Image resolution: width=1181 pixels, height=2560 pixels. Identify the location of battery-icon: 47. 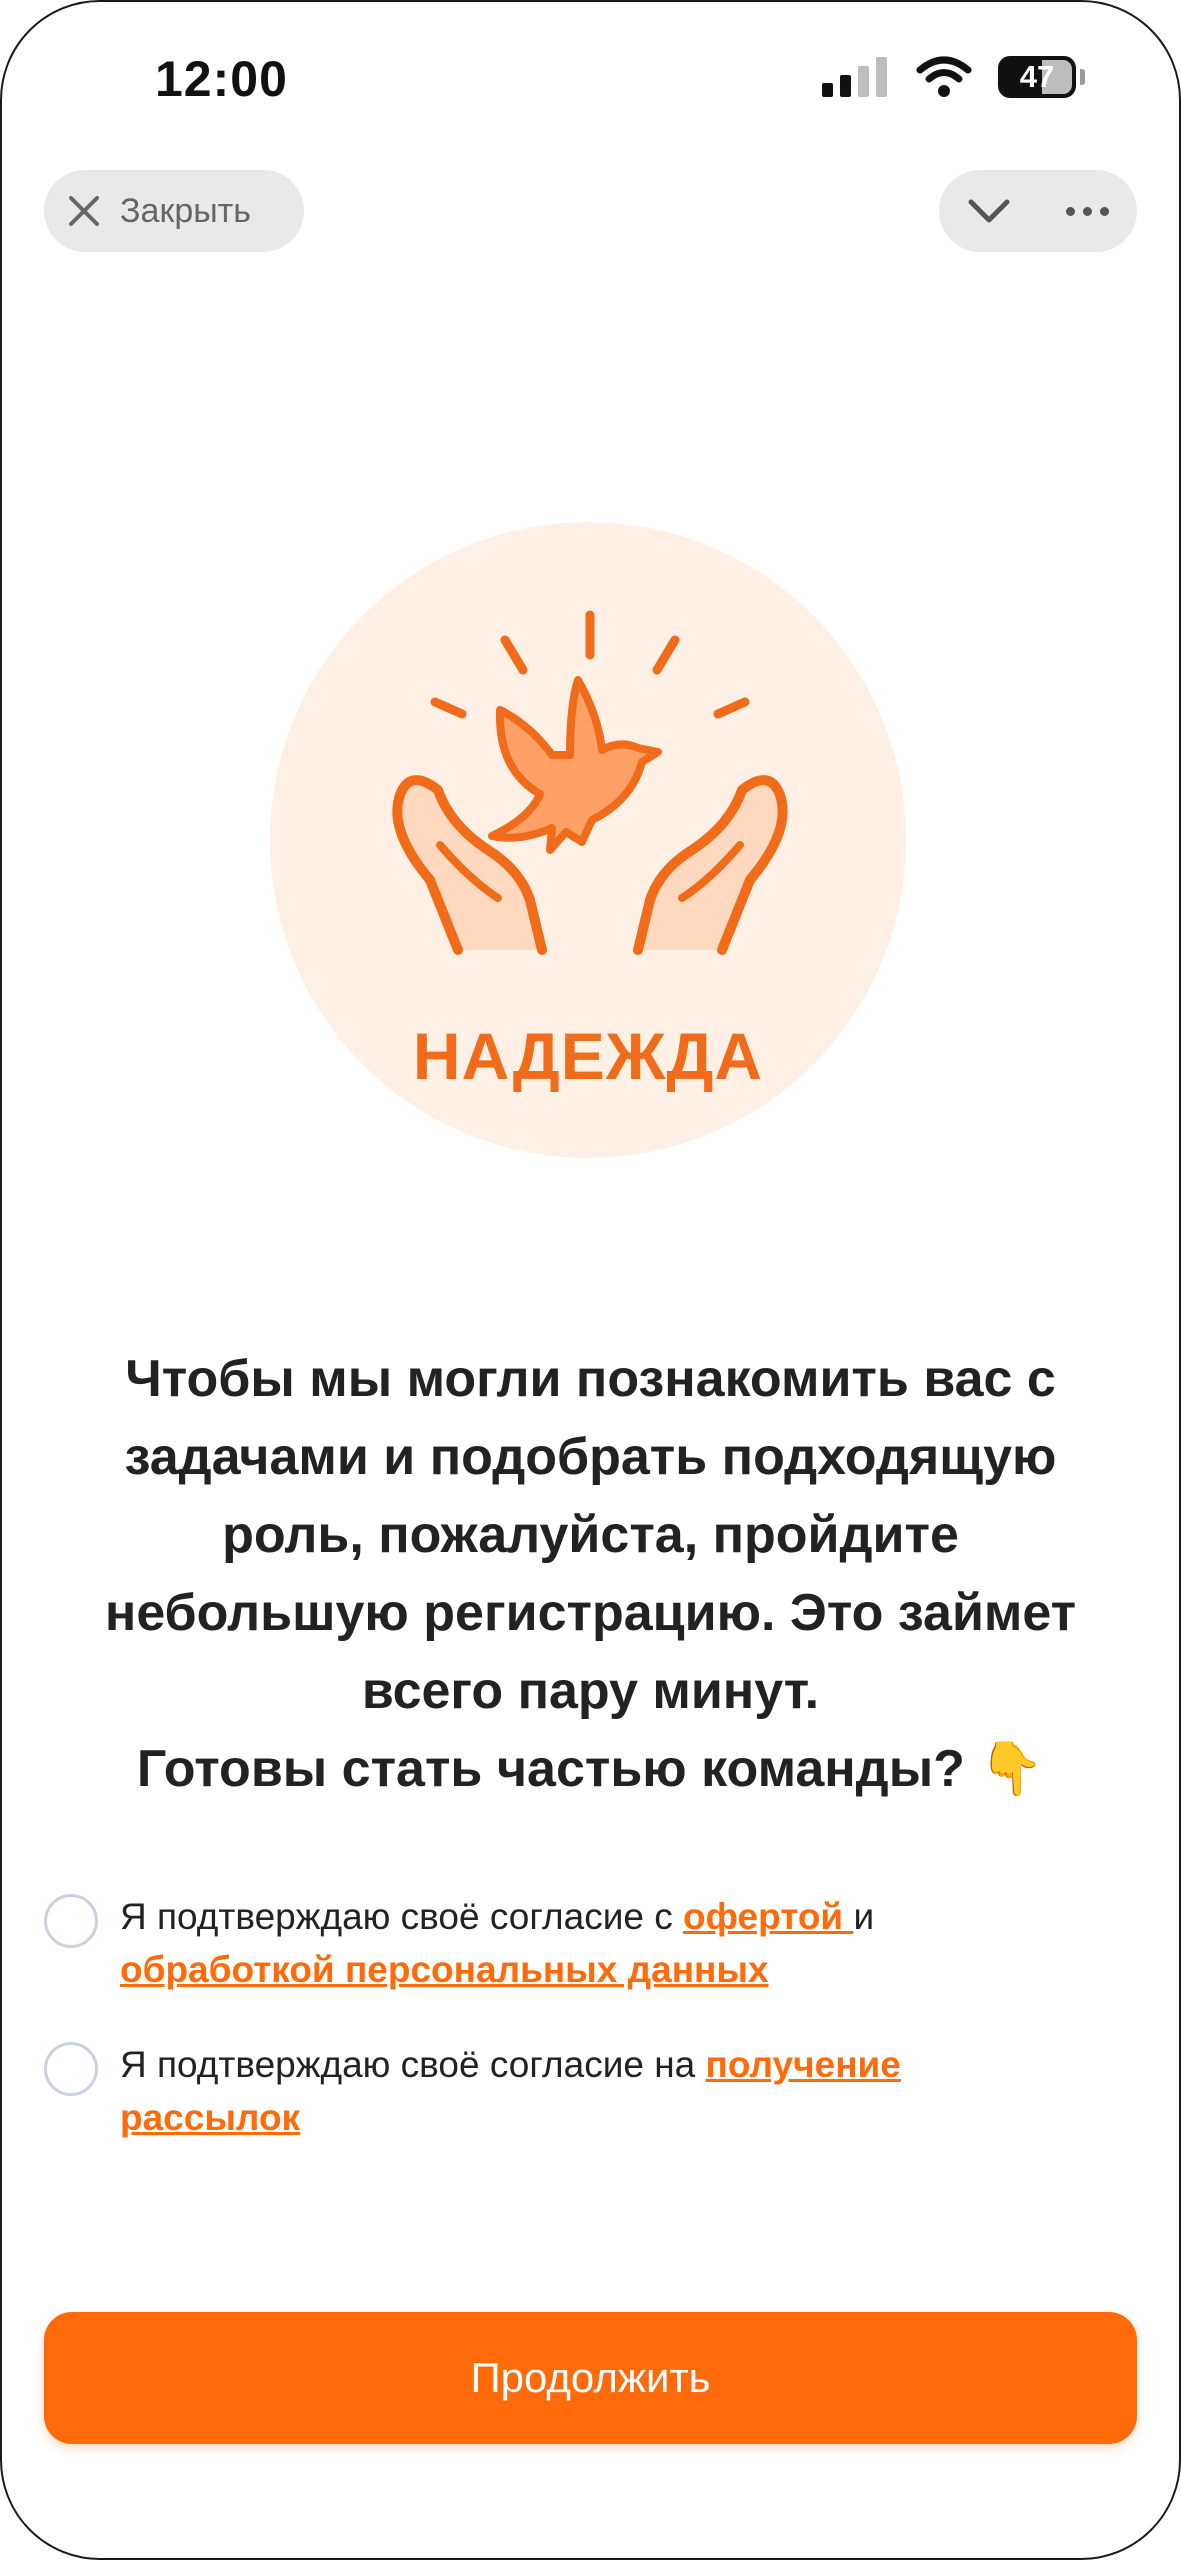
(1041, 77).